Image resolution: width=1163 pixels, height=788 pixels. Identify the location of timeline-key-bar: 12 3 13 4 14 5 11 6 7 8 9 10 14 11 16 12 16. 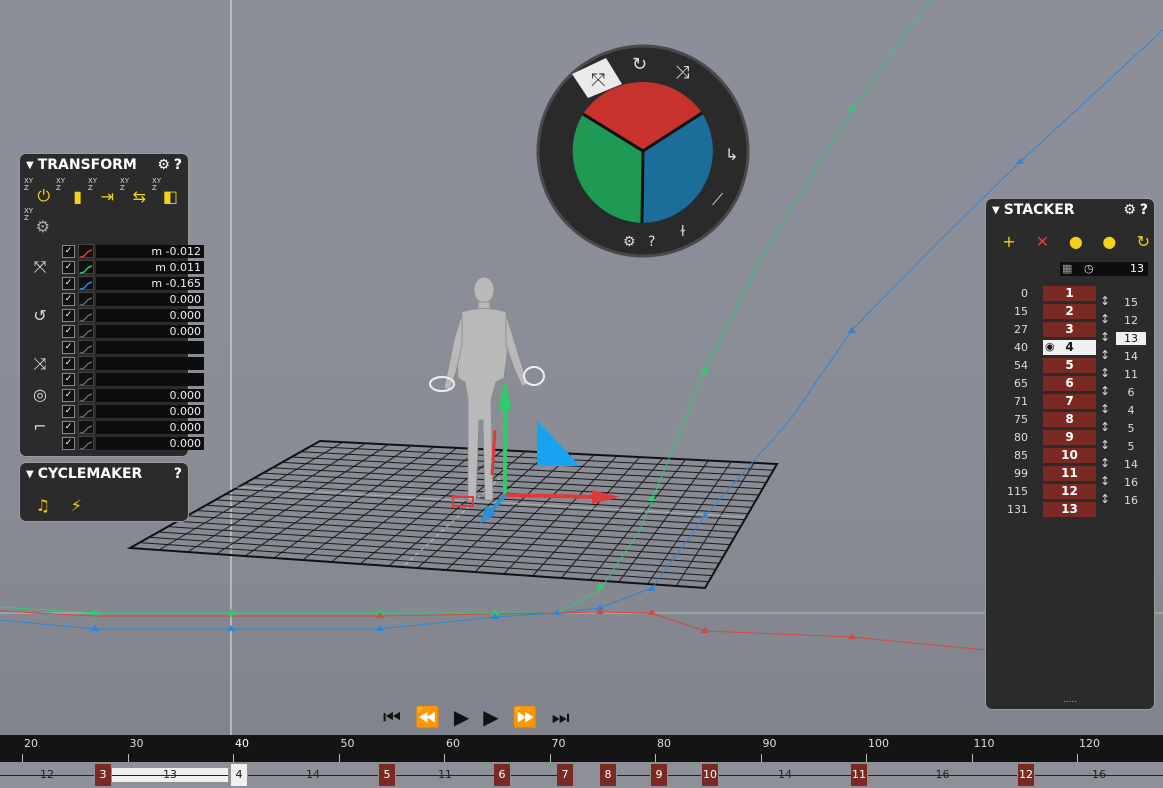
(581, 775).